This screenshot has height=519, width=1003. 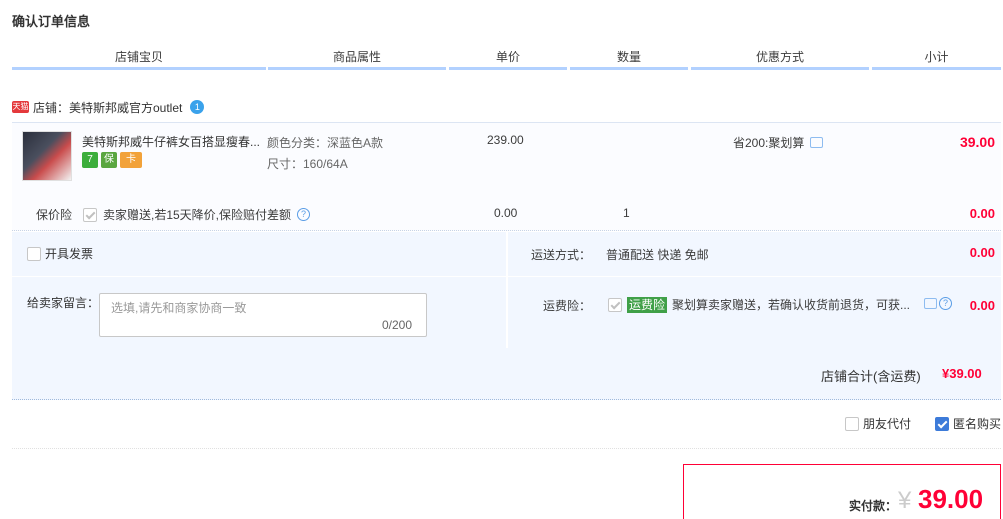 What do you see at coordinates (63, 303) in the screenshot?
I see `message-label: 给卖家留言：` at bounding box center [63, 303].